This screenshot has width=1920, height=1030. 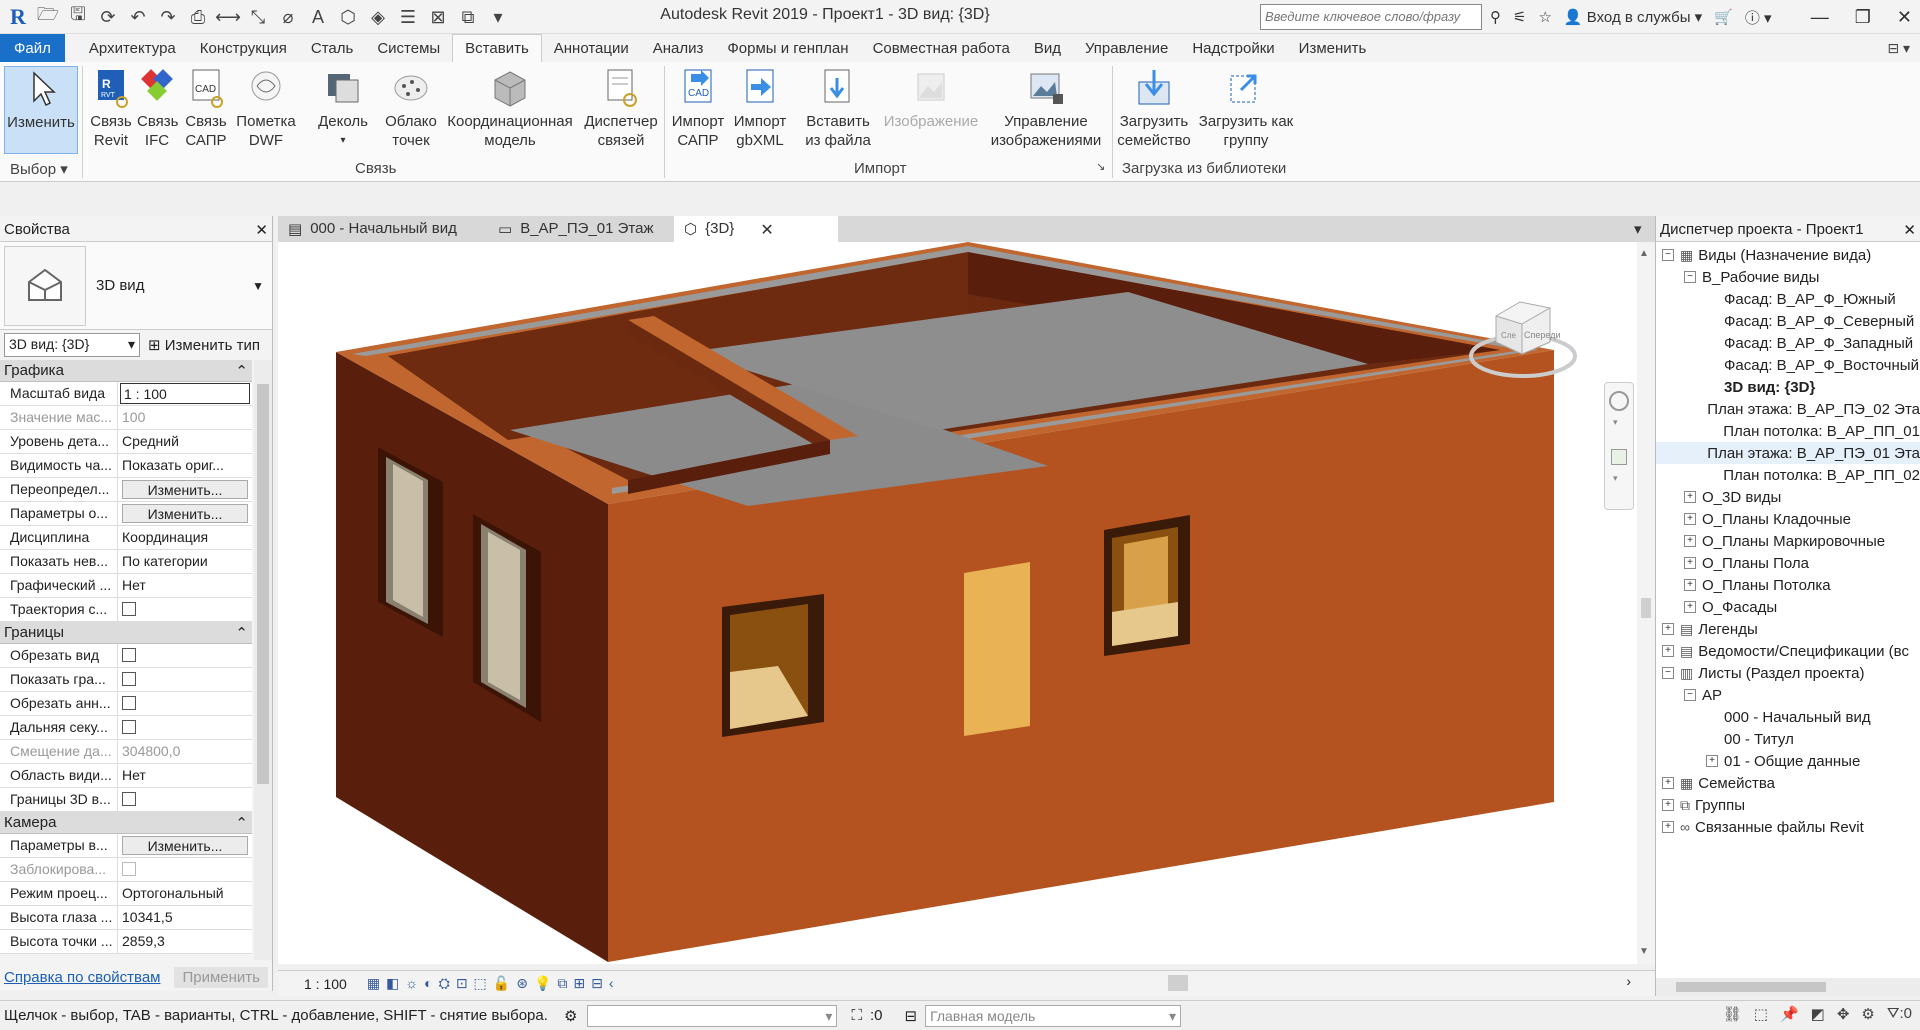 I want to click on tab-steel: Сталь, so click(x=332, y=48).